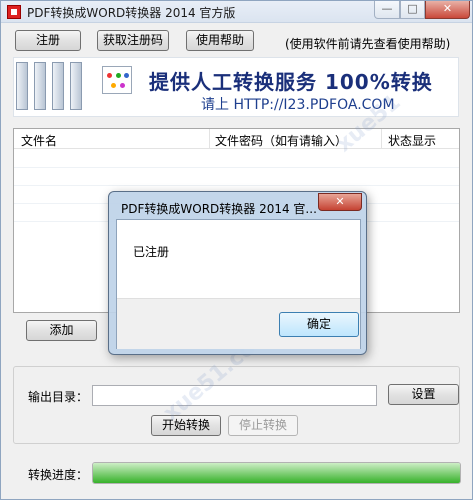 The width and height of the screenshot is (473, 500). What do you see at coordinates (412, 10) in the screenshot?
I see `maximize-button: □` at bounding box center [412, 10].